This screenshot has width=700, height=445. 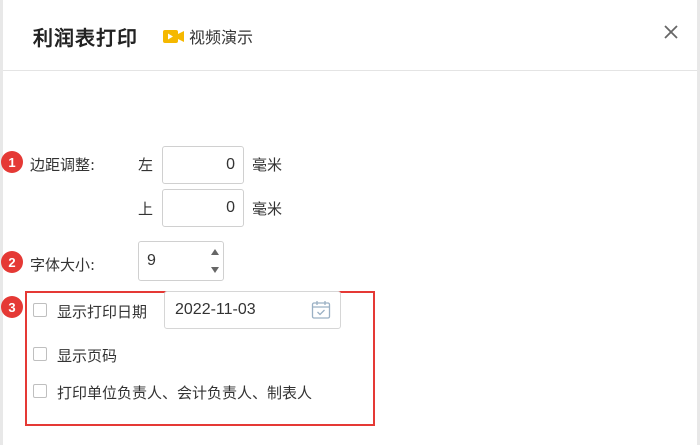 I want to click on print-signers-checkbox, so click(x=40, y=391).